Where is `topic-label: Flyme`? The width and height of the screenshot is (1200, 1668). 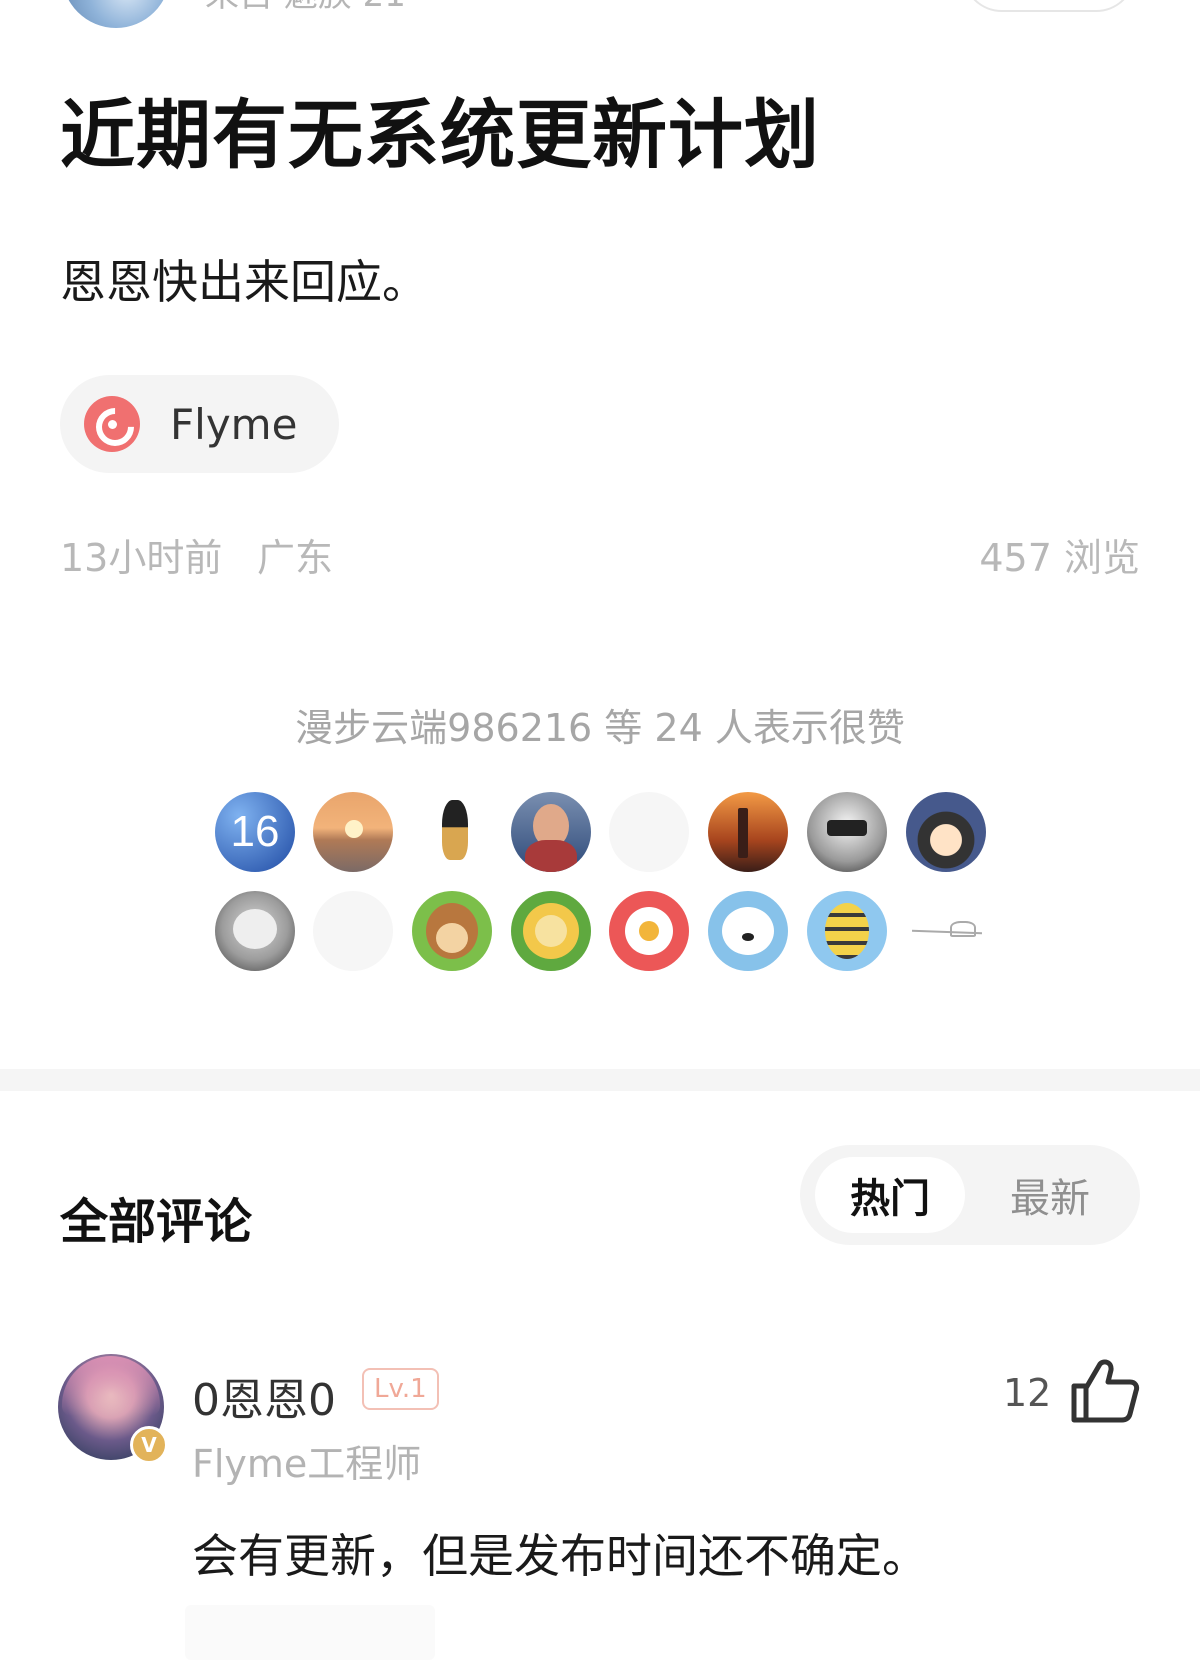
topic-label: Flyme is located at coordinates (234, 424).